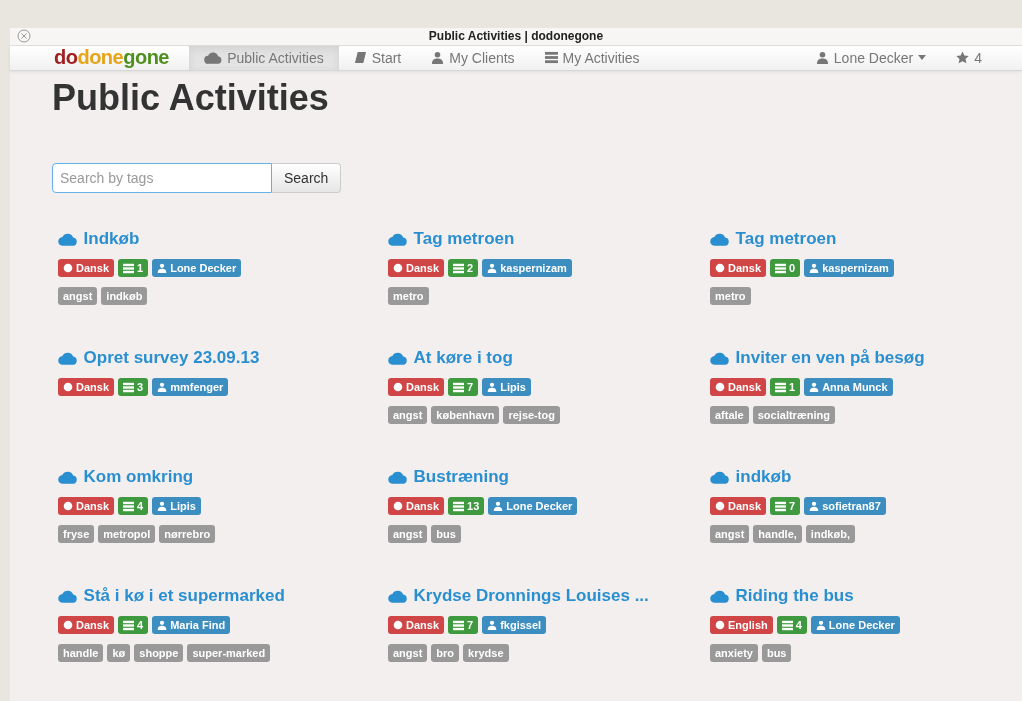  I want to click on tag-label: bro, so click(445, 653).